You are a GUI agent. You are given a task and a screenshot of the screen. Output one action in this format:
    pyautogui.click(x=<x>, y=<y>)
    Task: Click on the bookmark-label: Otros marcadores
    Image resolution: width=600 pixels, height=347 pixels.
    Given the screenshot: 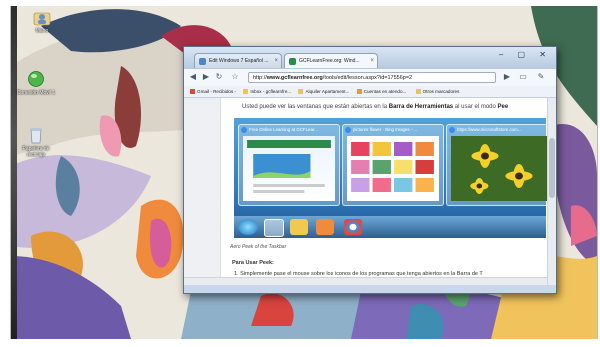 What is the action you would take?
    pyautogui.click(x=441, y=91)
    